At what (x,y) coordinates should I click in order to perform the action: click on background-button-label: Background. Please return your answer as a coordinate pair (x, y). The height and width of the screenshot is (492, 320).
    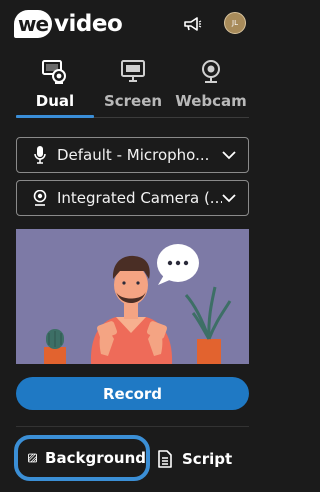
    Looking at the image, I should click on (95, 458).